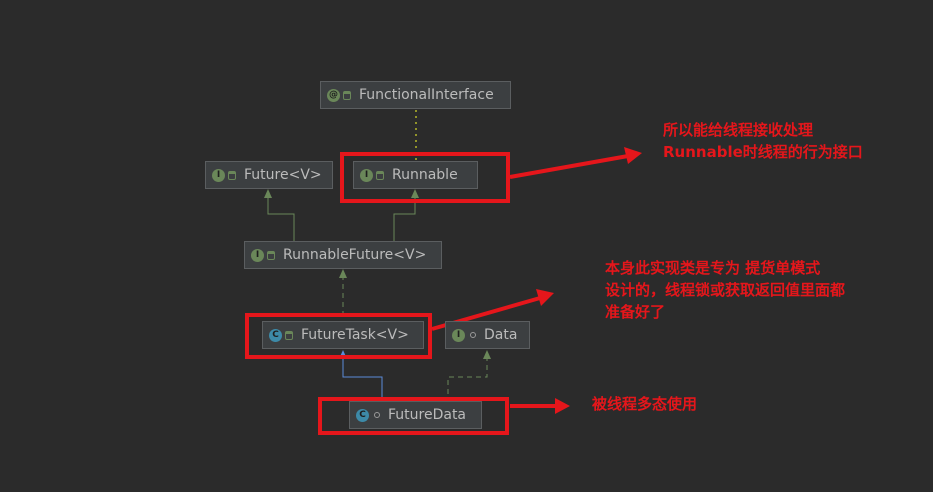 This screenshot has width=933, height=492. I want to click on node-label: RunnableFuture<V>, so click(355, 255).